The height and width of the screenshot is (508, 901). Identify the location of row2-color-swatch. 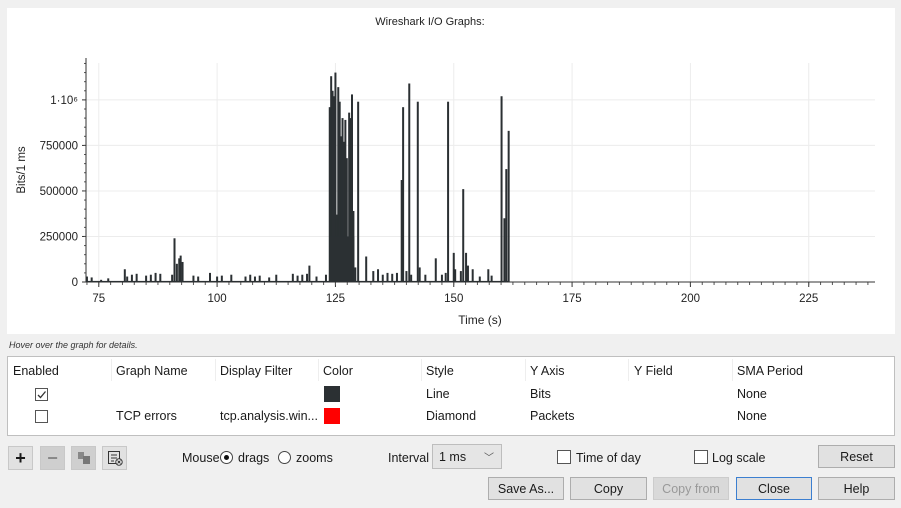
(332, 416).